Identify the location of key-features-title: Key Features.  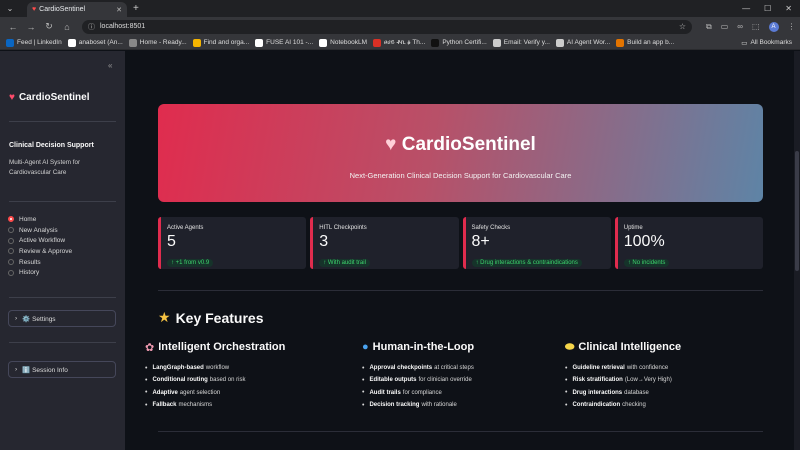
(219, 317).